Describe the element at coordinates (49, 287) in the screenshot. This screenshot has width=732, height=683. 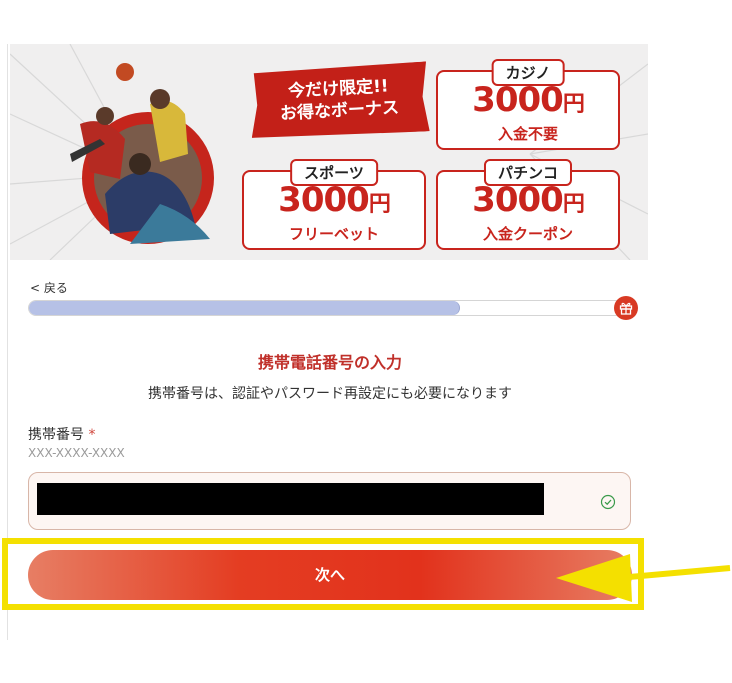
I see `back-link: < 戻る` at that location.